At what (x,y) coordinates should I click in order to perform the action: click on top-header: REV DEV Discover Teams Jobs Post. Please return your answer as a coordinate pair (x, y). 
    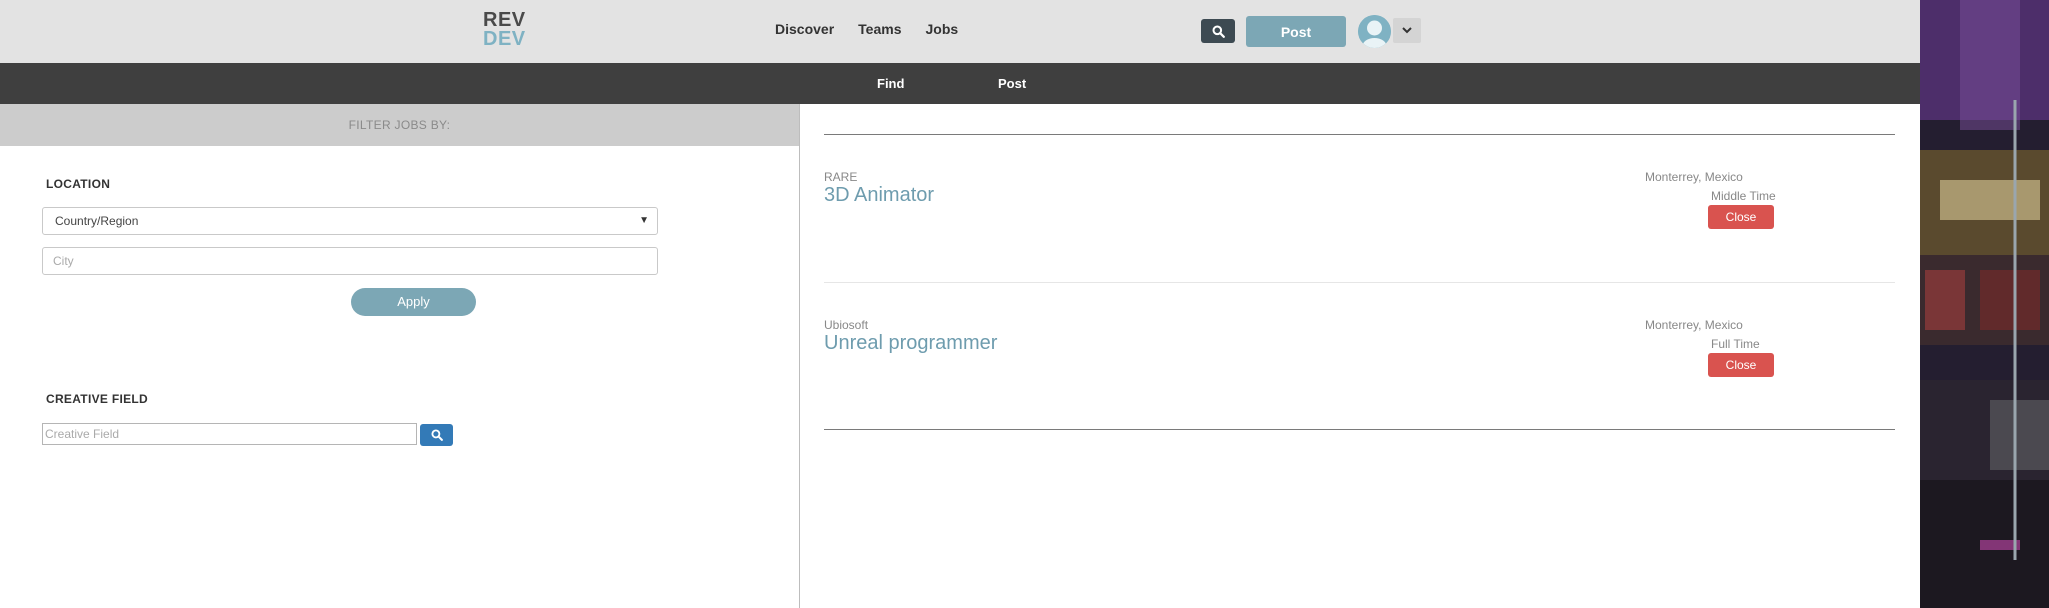
    Looking at the image, I should click on (960, 31).